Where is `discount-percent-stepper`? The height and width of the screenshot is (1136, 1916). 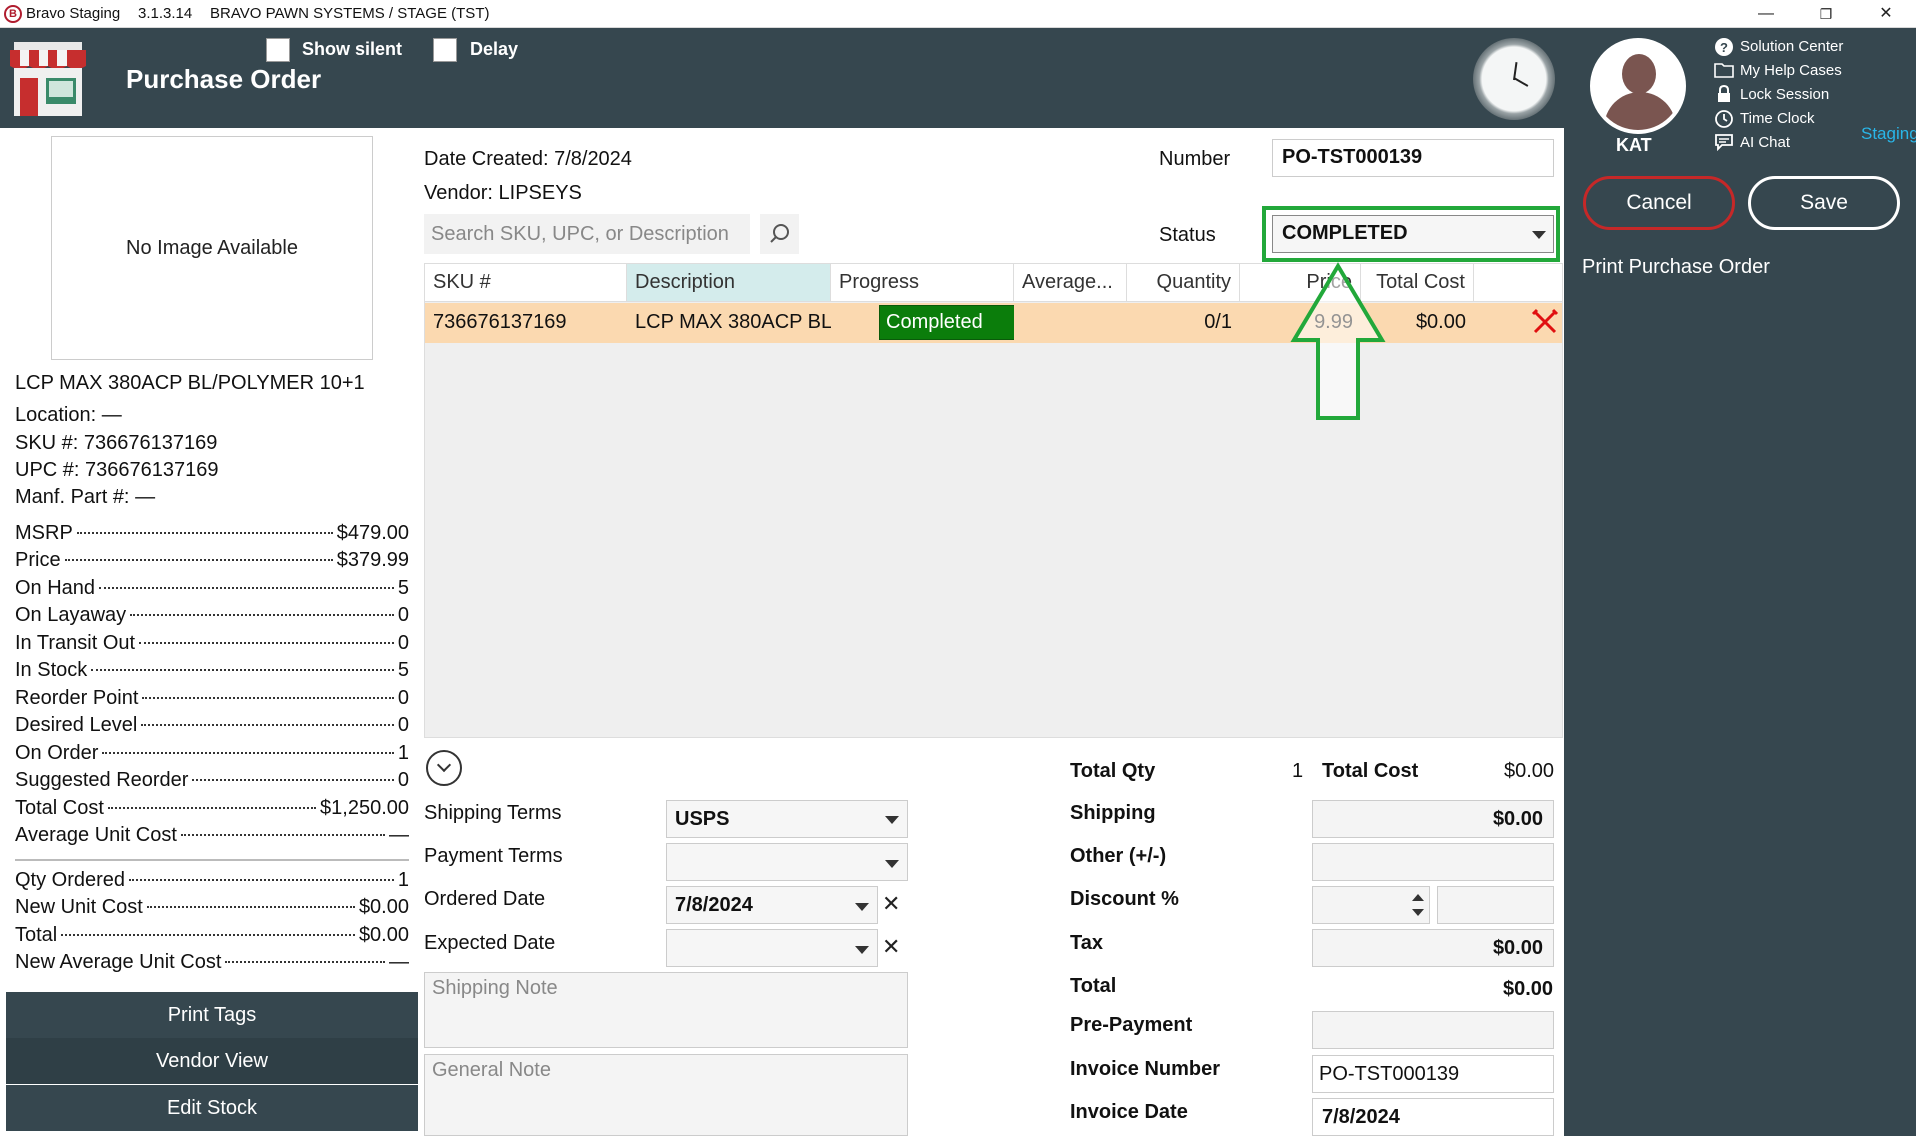
discount-percent-stepper is located at coordinates (1371, 905).